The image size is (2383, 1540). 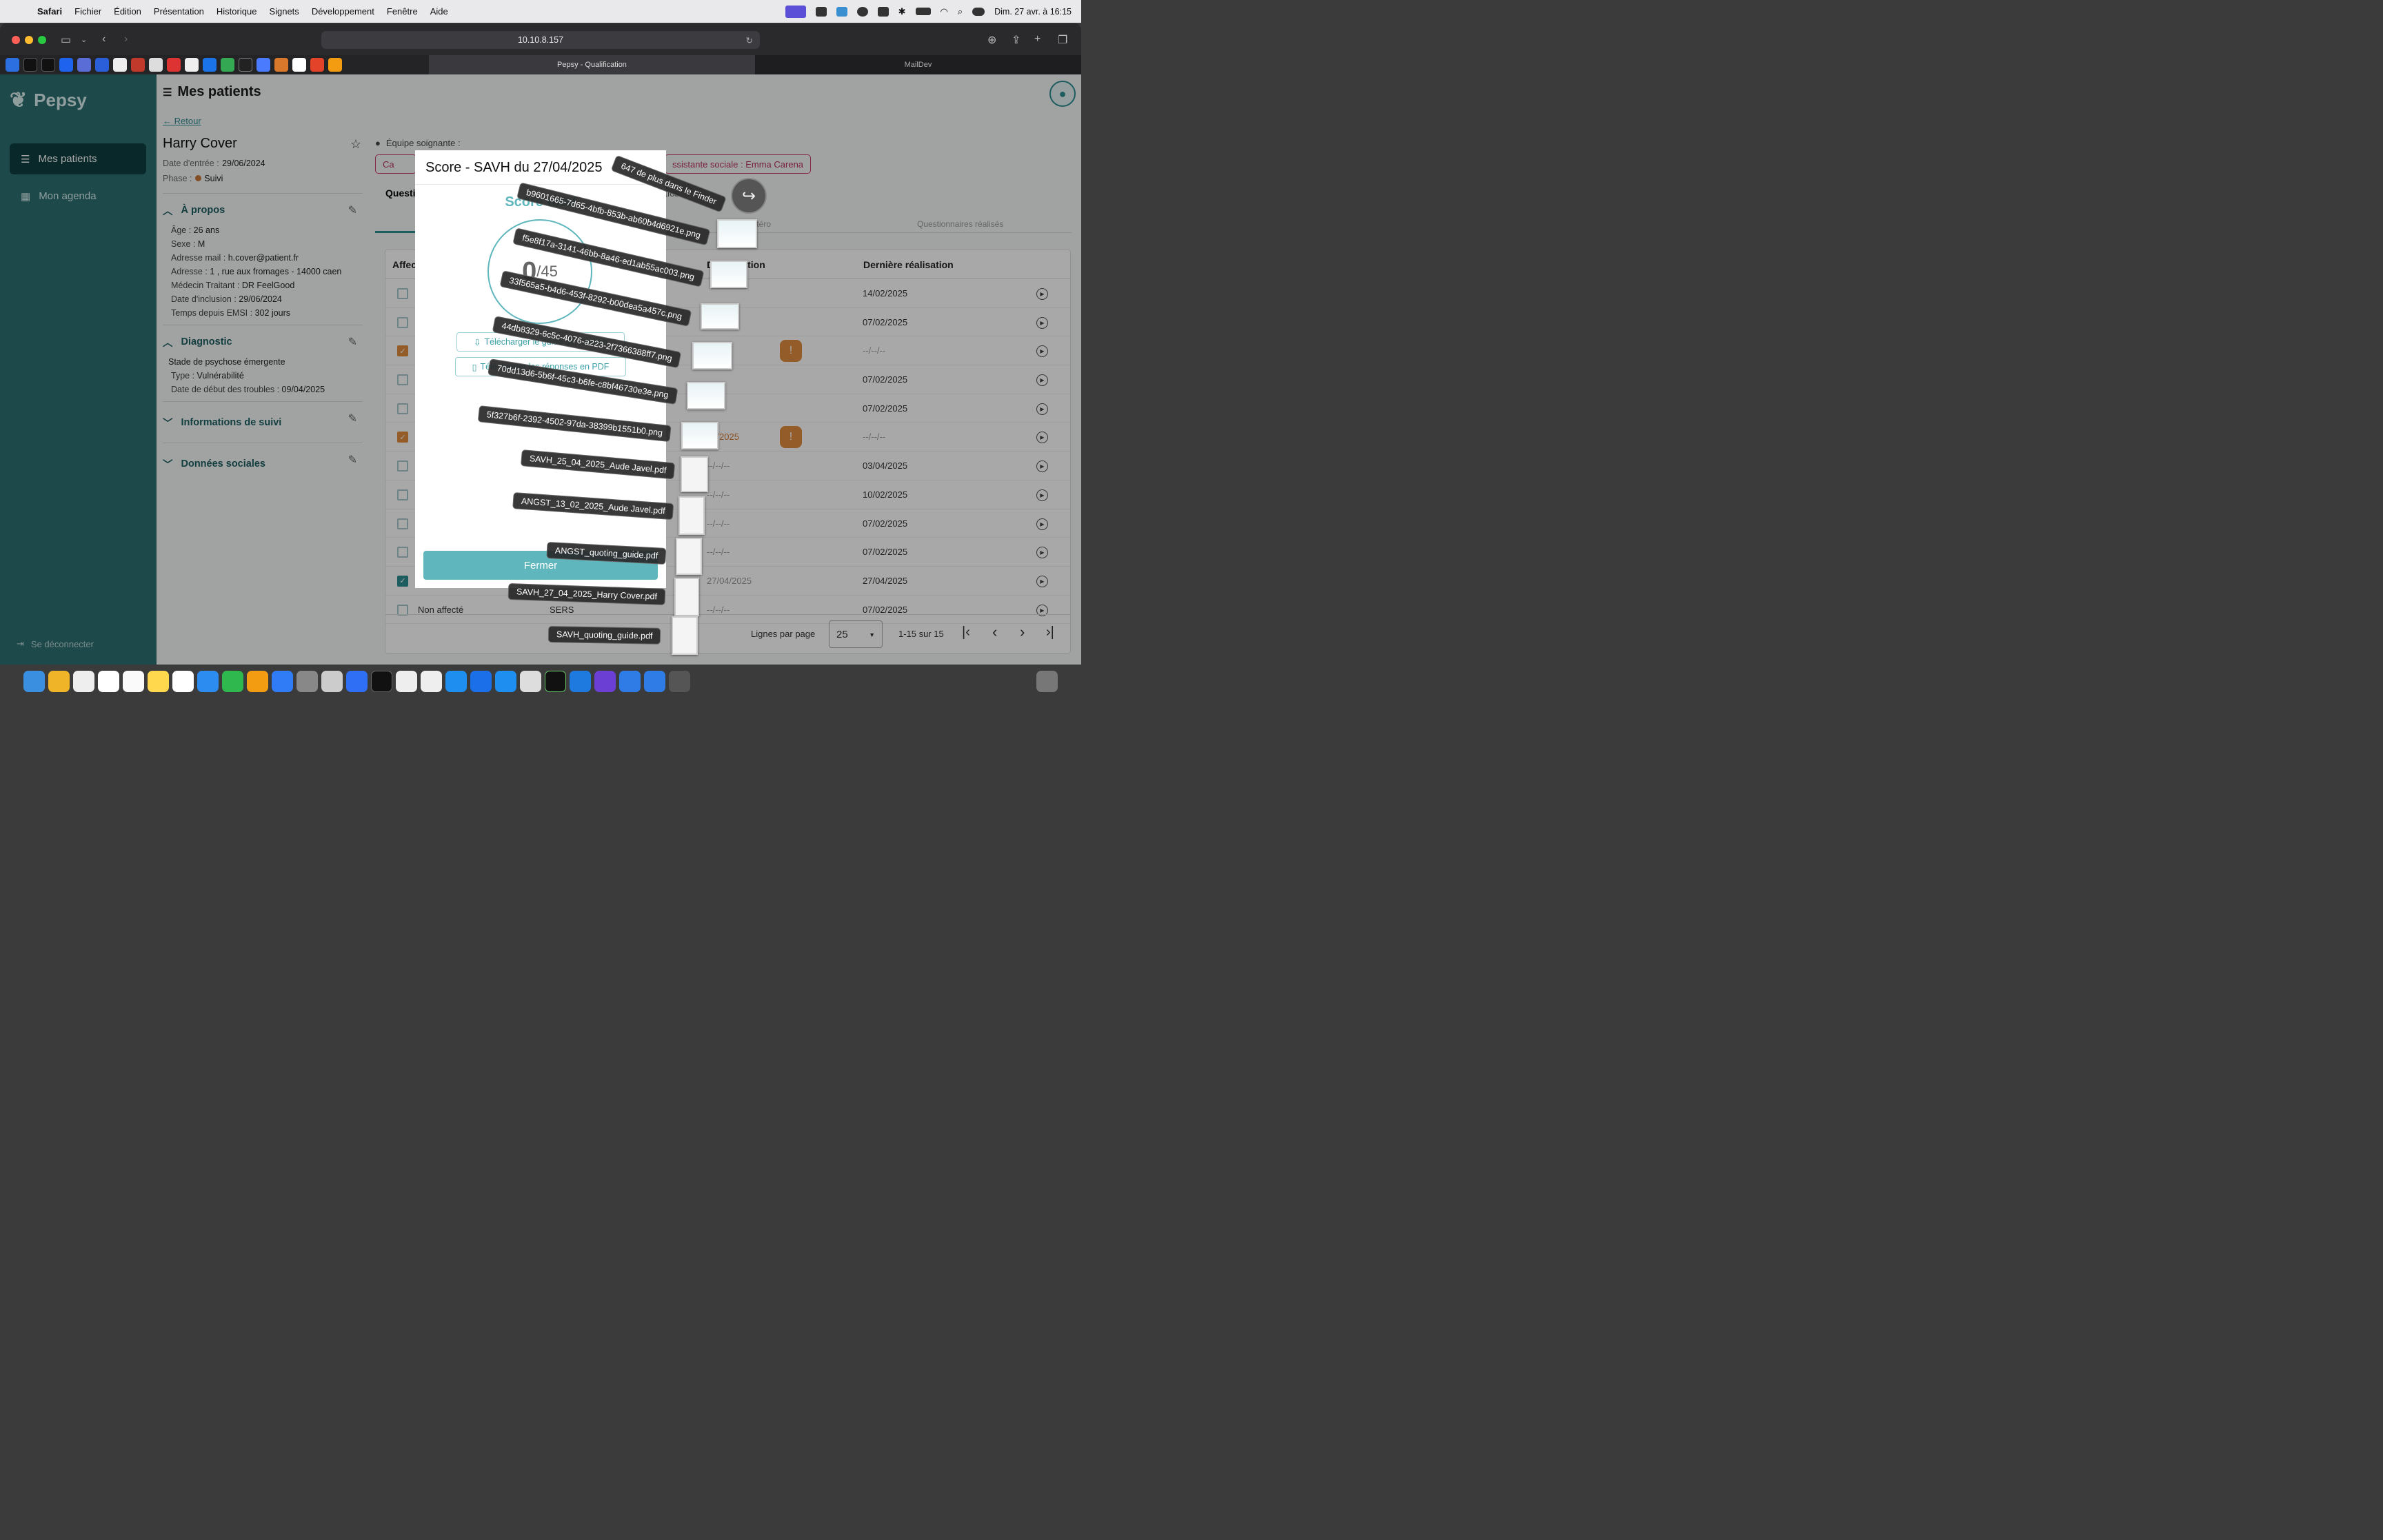 I want to click on tab-label: MailDev, so click(x=918, y=65).